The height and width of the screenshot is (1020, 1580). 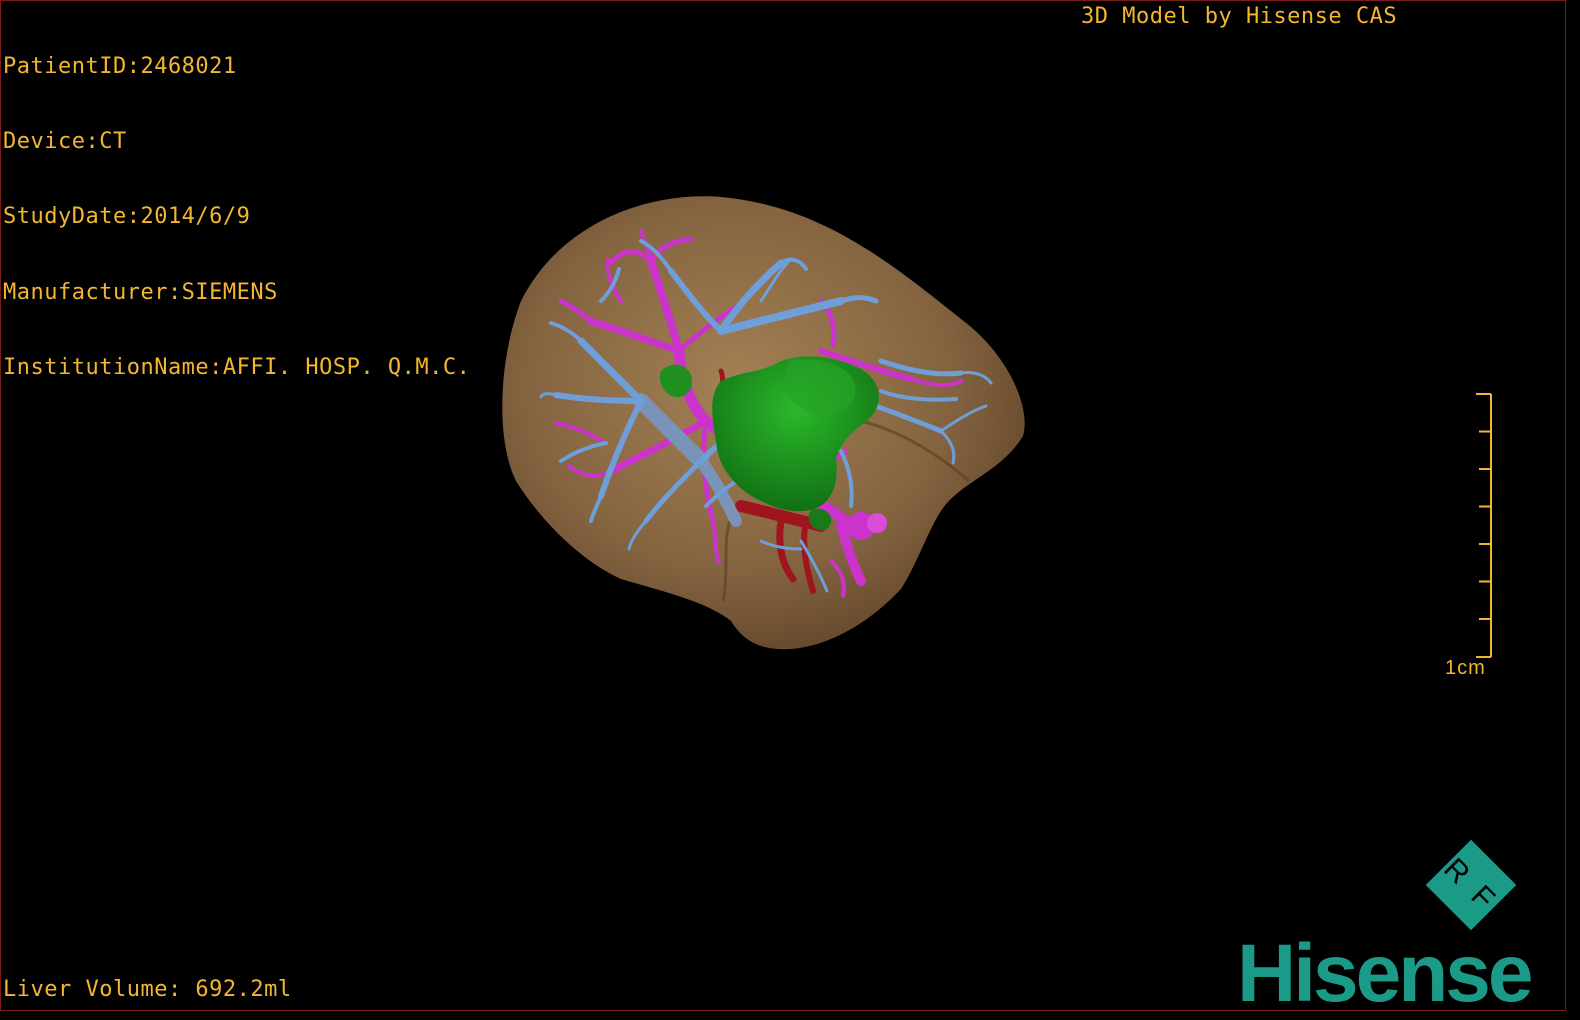 I want to click on scale-bar, so click(x=1484, y=525).